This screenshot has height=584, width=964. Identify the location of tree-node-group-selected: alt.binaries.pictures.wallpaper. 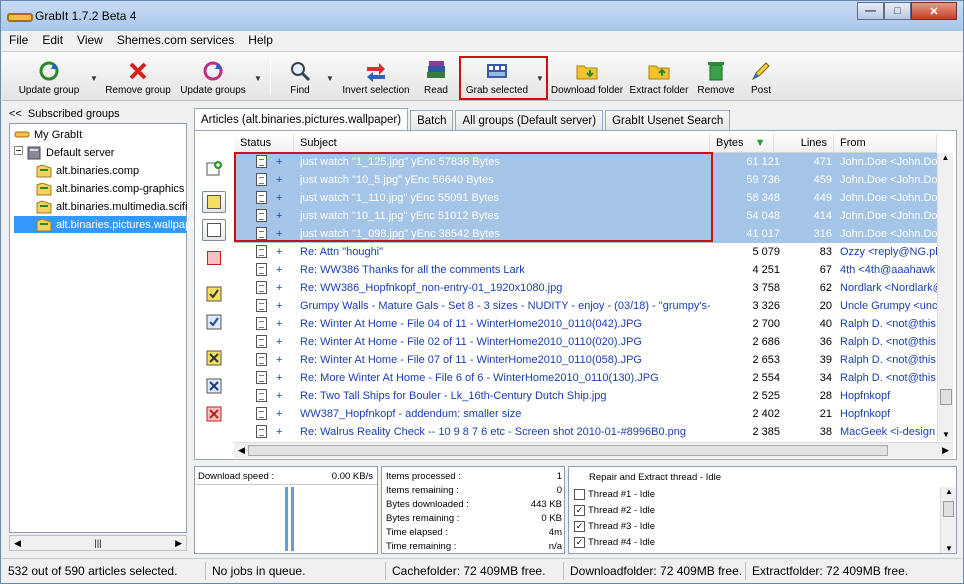
(107, 224).